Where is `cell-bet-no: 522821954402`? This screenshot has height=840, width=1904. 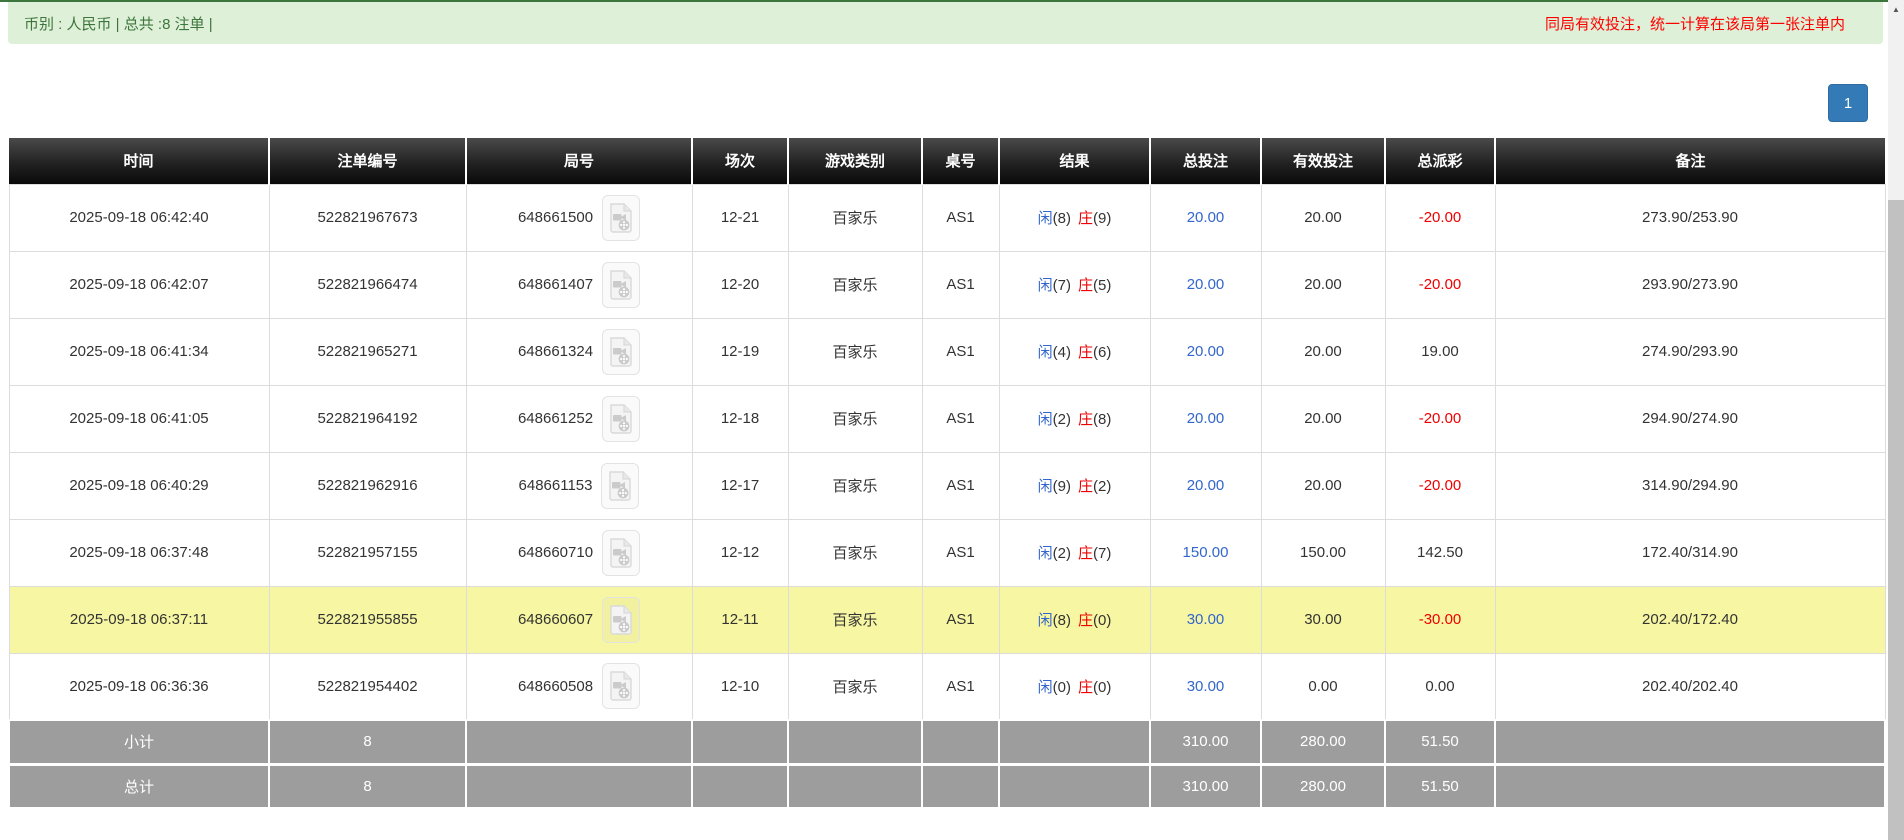 cell-bet-no: 522821954402 is located at coordinates (367, 686).